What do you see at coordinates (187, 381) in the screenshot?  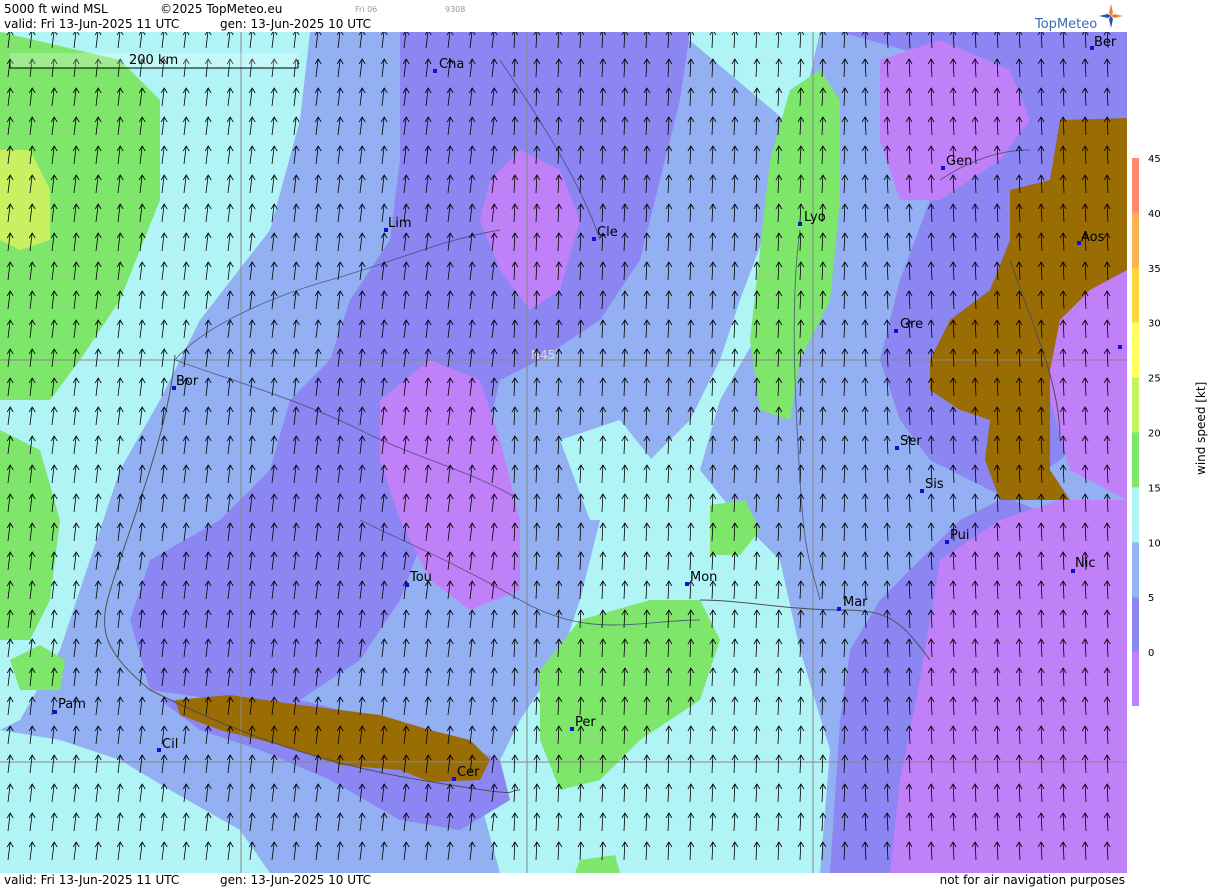 I see `city-label: Bor` at bounding box center [187, 381].